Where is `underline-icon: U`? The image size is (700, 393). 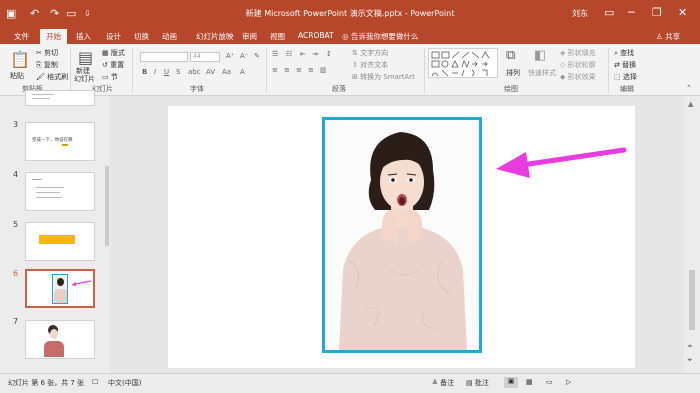 underline-icon: U is located at coordinates (166, 72).